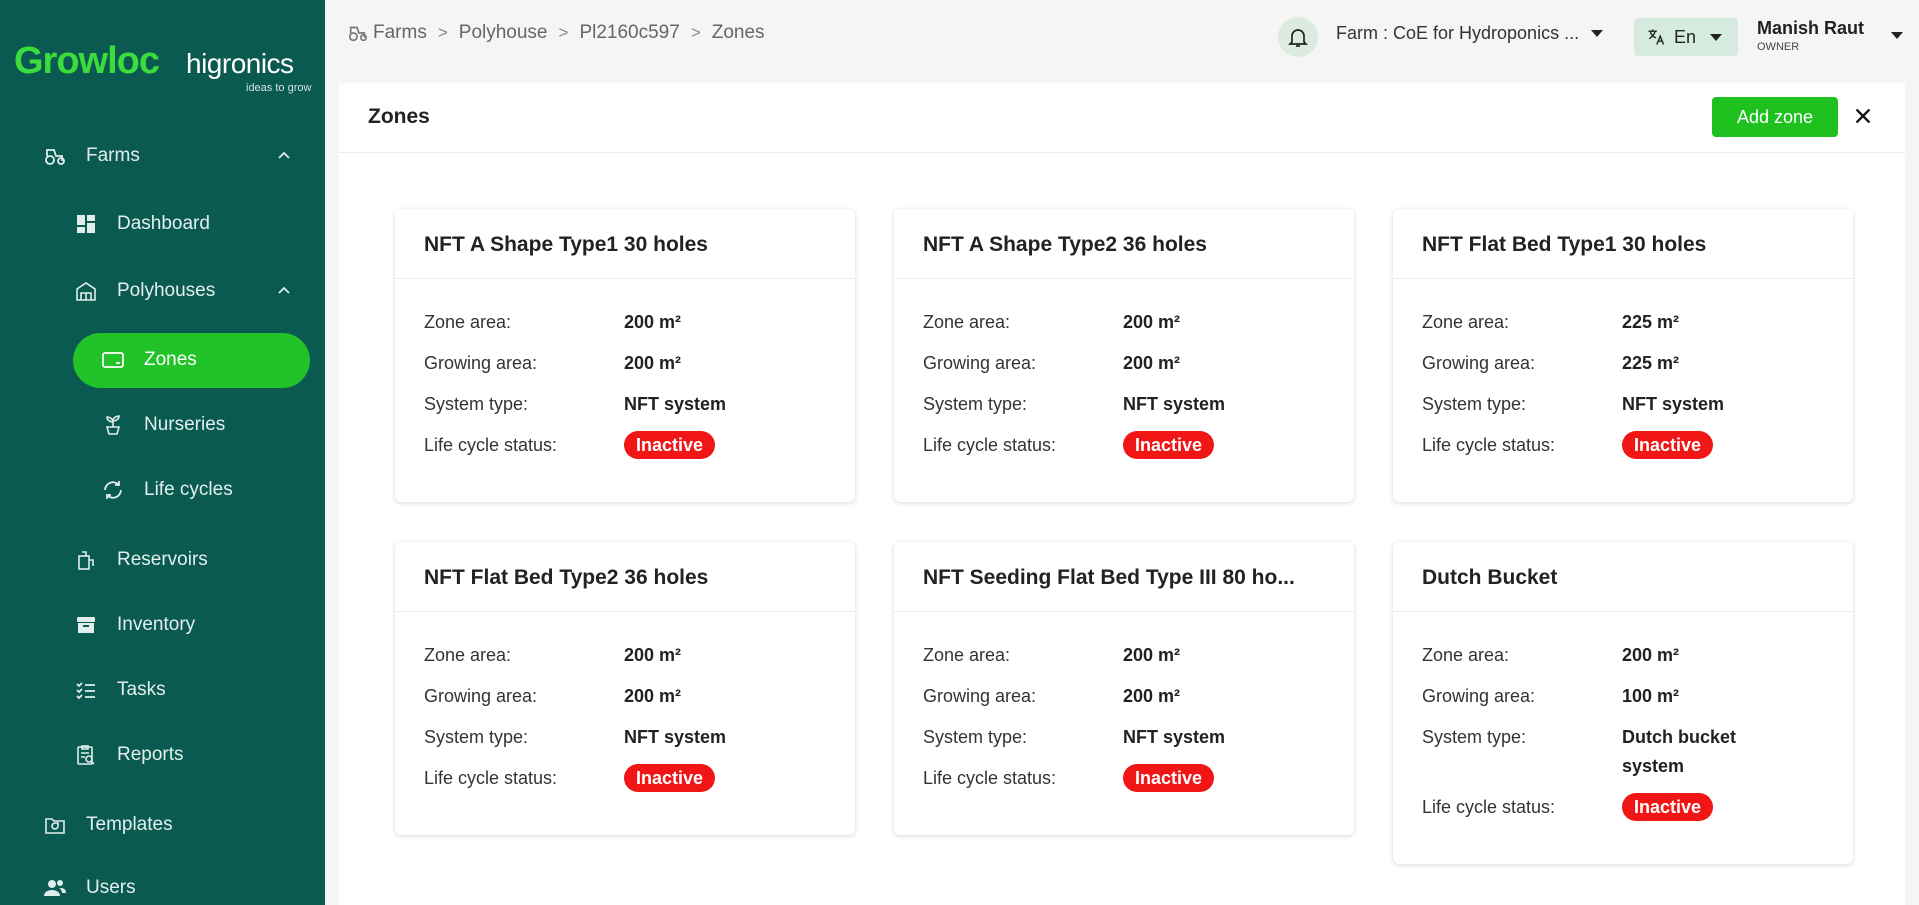  Describe the element at coordinates (1811, 28) in the screenshot. I see `user-name: Manish Raut` at that location.